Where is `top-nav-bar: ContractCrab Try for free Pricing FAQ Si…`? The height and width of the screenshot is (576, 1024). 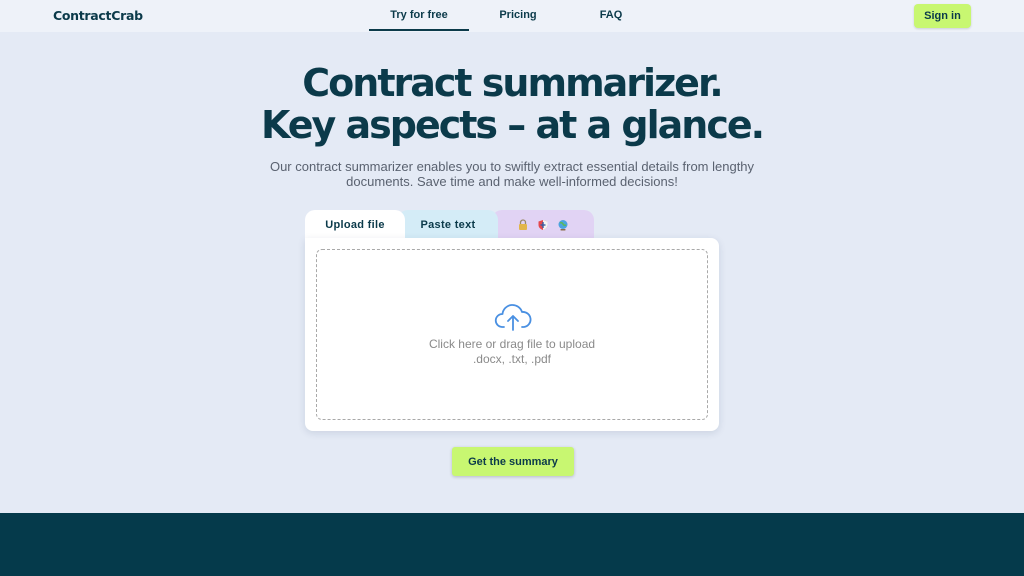 top-nav-bar: ContractCrab Try for free Pricing FAQ Si… is located at coordinates (512, 16).